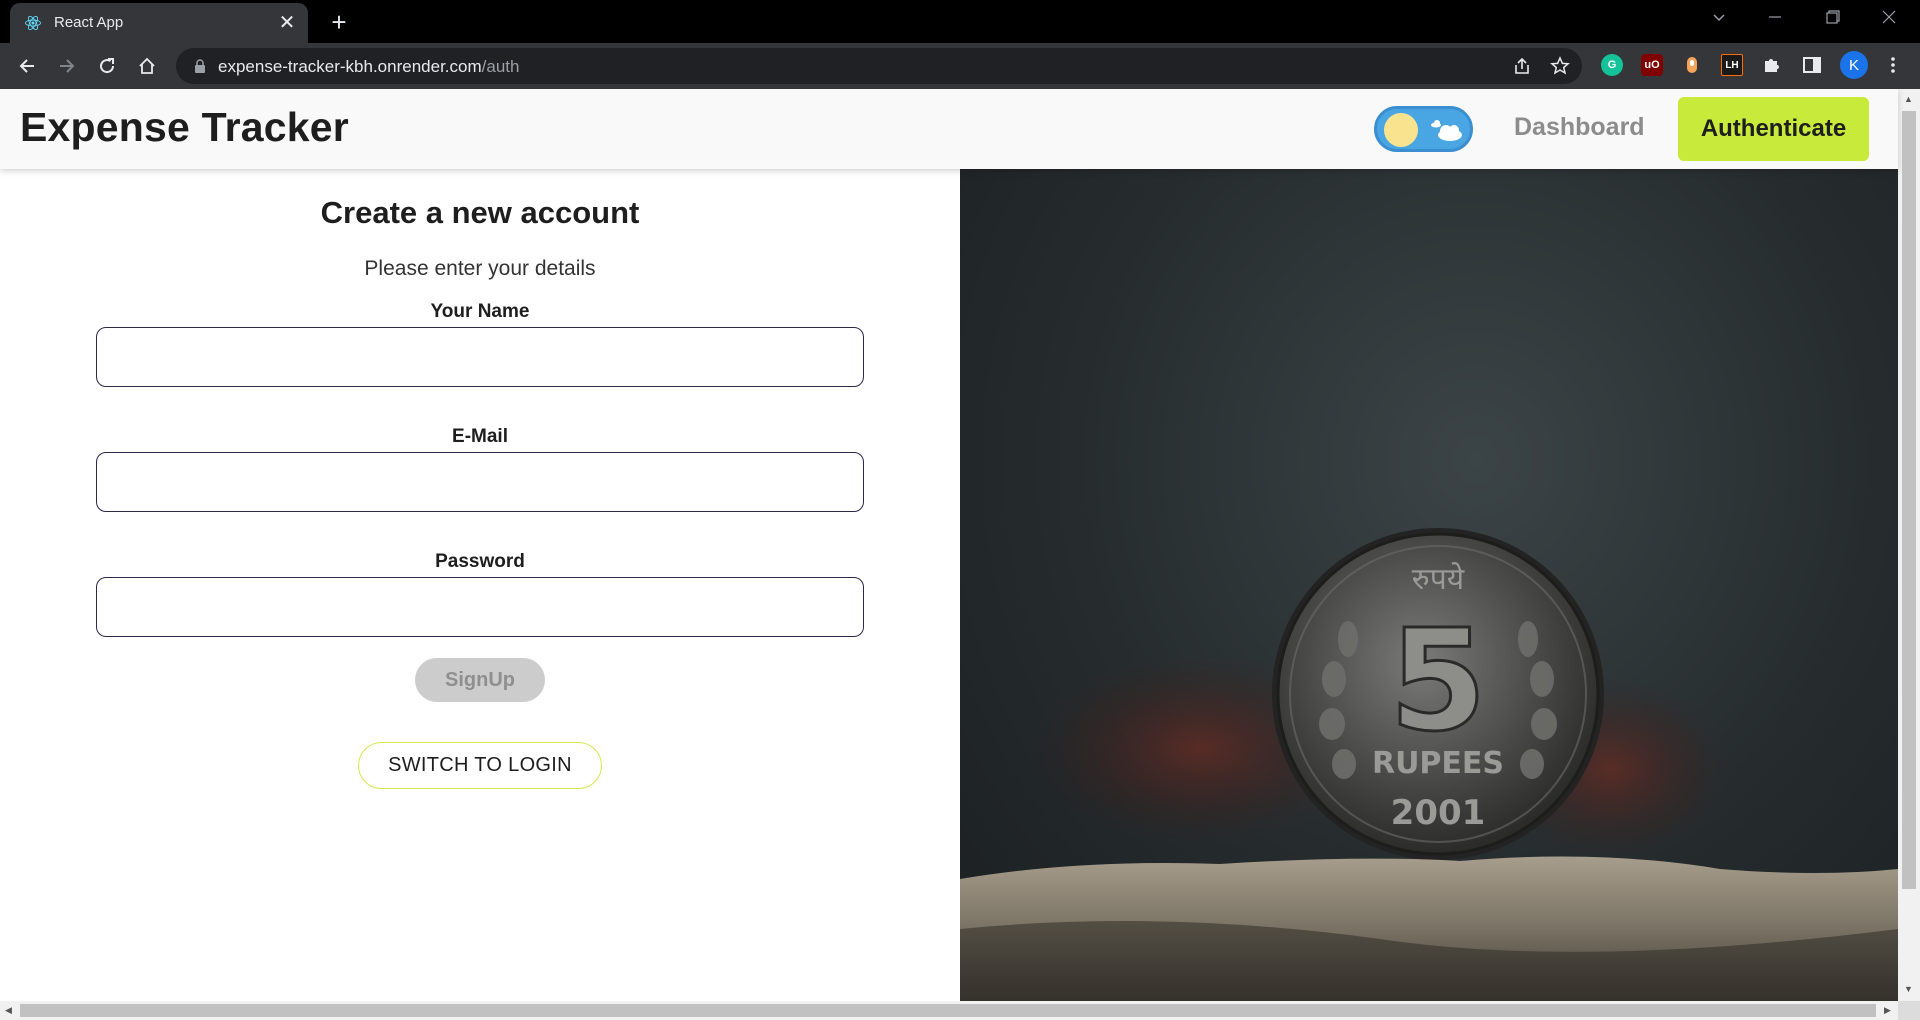 This screenshot has height=1020, width=1920. I want to click on coin-word-text: RUPEES, so click(1438, 763).